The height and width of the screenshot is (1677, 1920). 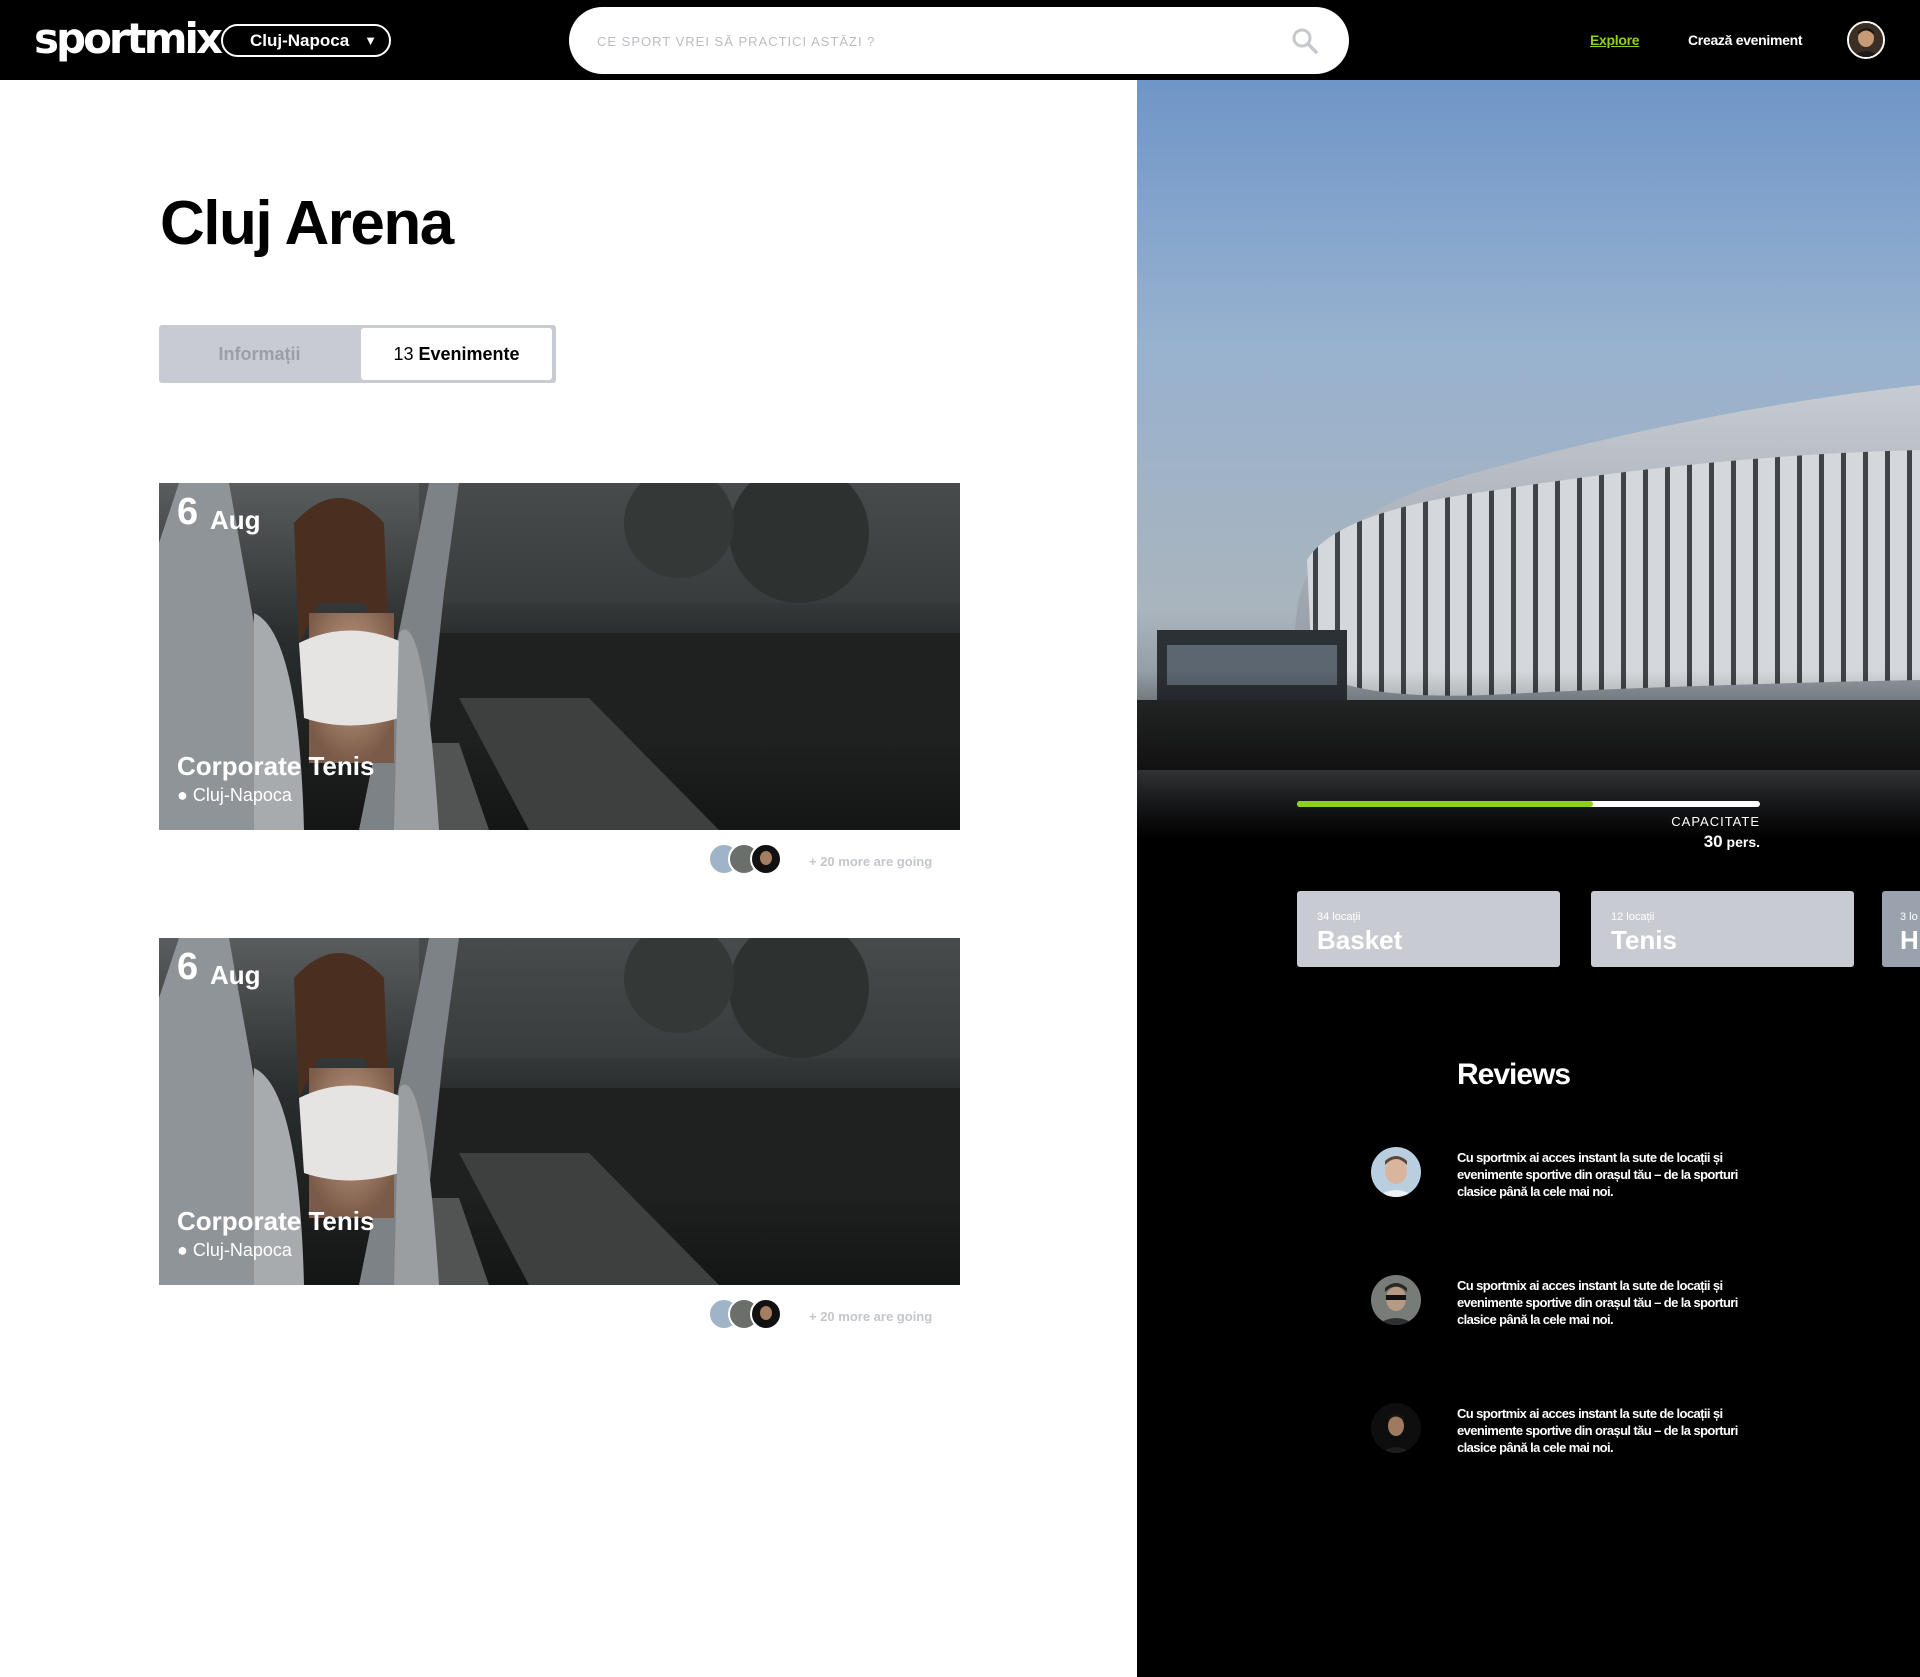 I want to click on sport-name: Tenis, so click(x=1644, y=940).